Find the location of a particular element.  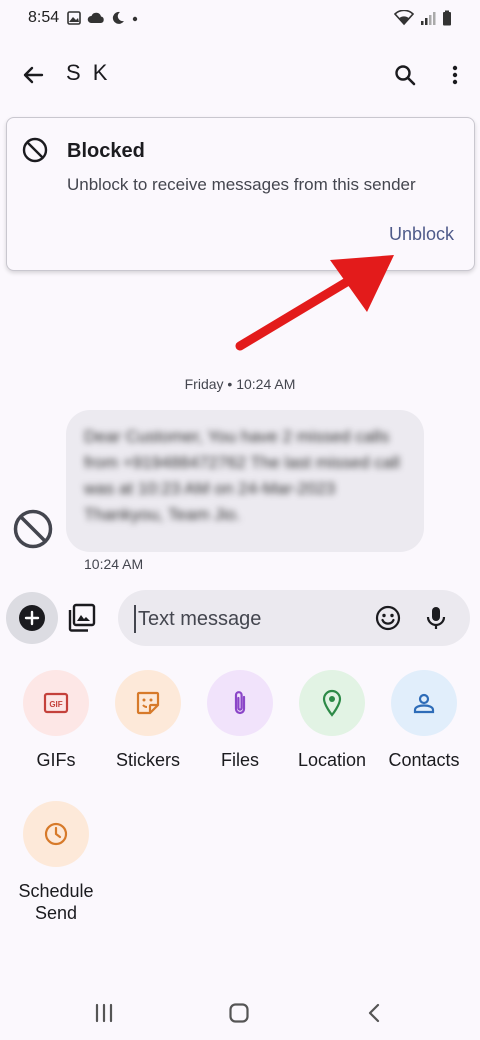

sticker-icon is located at coordinates (148, 703).